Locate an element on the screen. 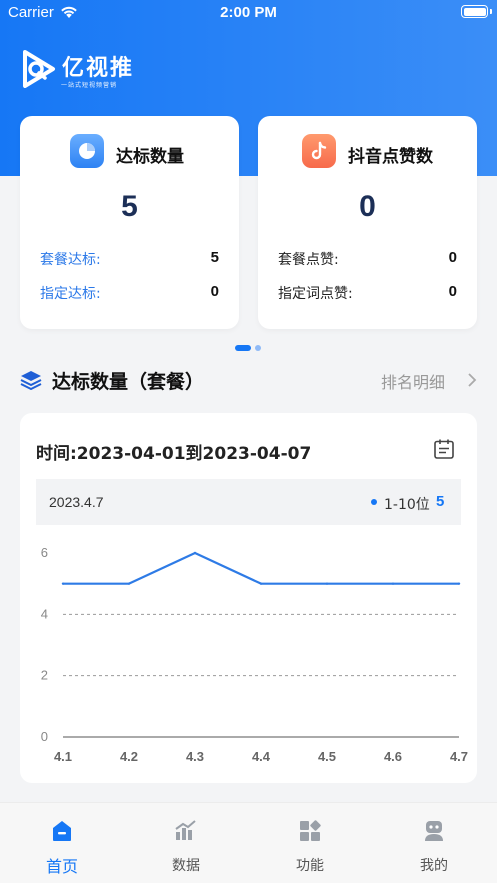 The image size is (497, 883). bottom-tab-bar: 首页 数据 功能 我的 is located at coordinates (248, 842).